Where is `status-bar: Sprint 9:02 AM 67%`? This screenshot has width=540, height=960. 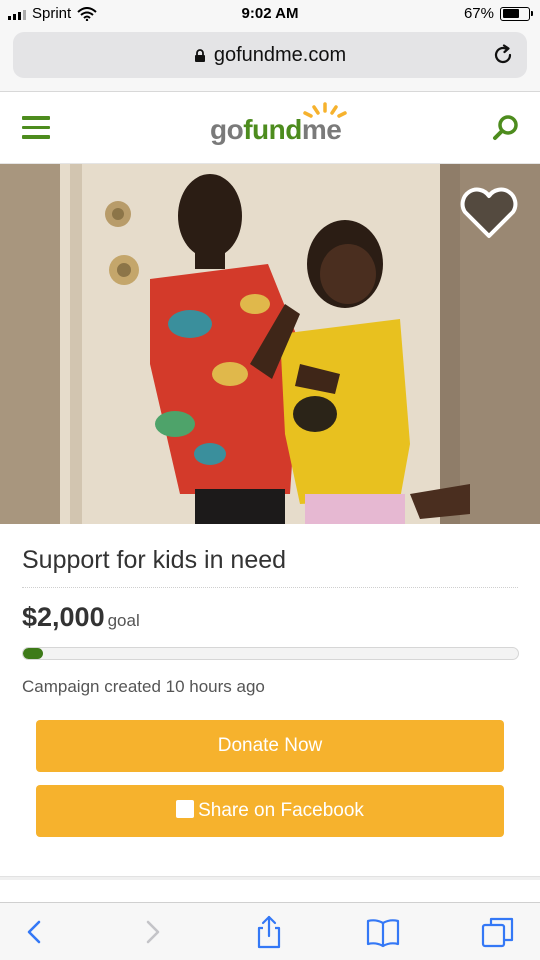
status-bar: Sprint 9:02 AM 67% is located at coordinates (270, 15).